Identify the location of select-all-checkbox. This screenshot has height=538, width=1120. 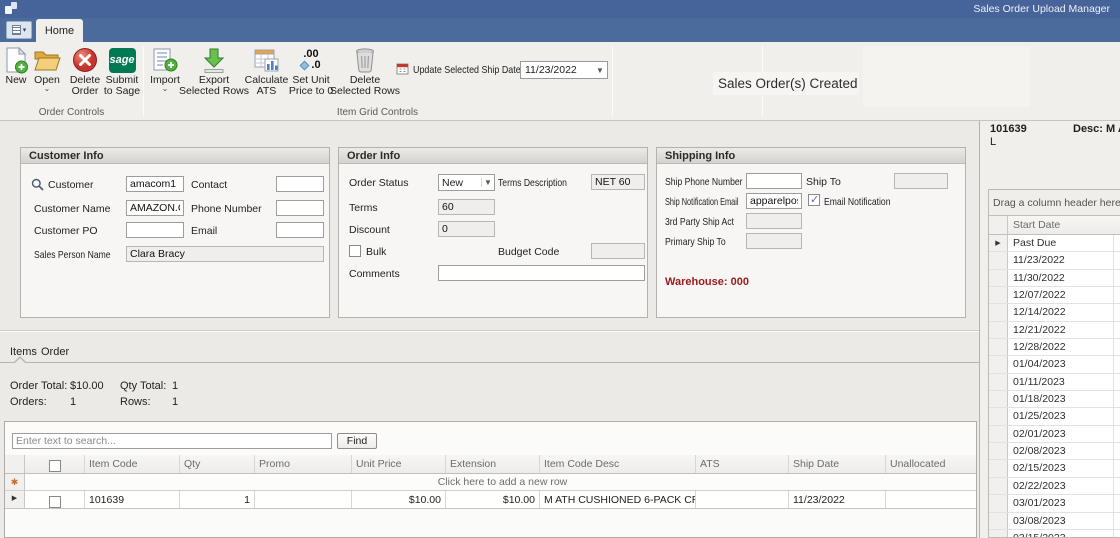
(54, 466).